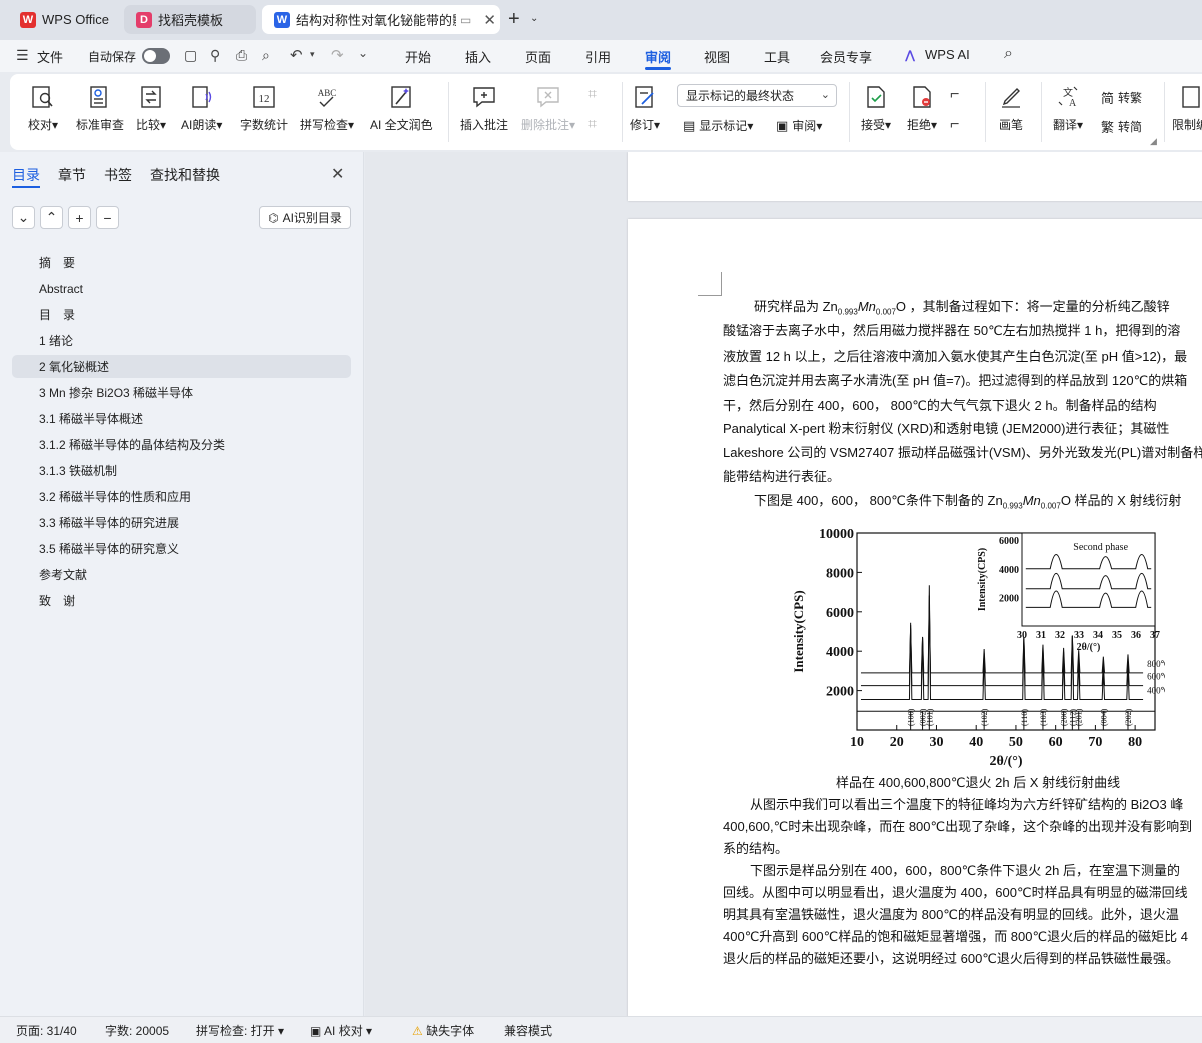 Image resolution: width=1202 pixels, height=1043 pixels. Describe the element at coordinates (185, 175) in the screenshot. I see `pane-tab-find-replace: 查找和替换` at that location.